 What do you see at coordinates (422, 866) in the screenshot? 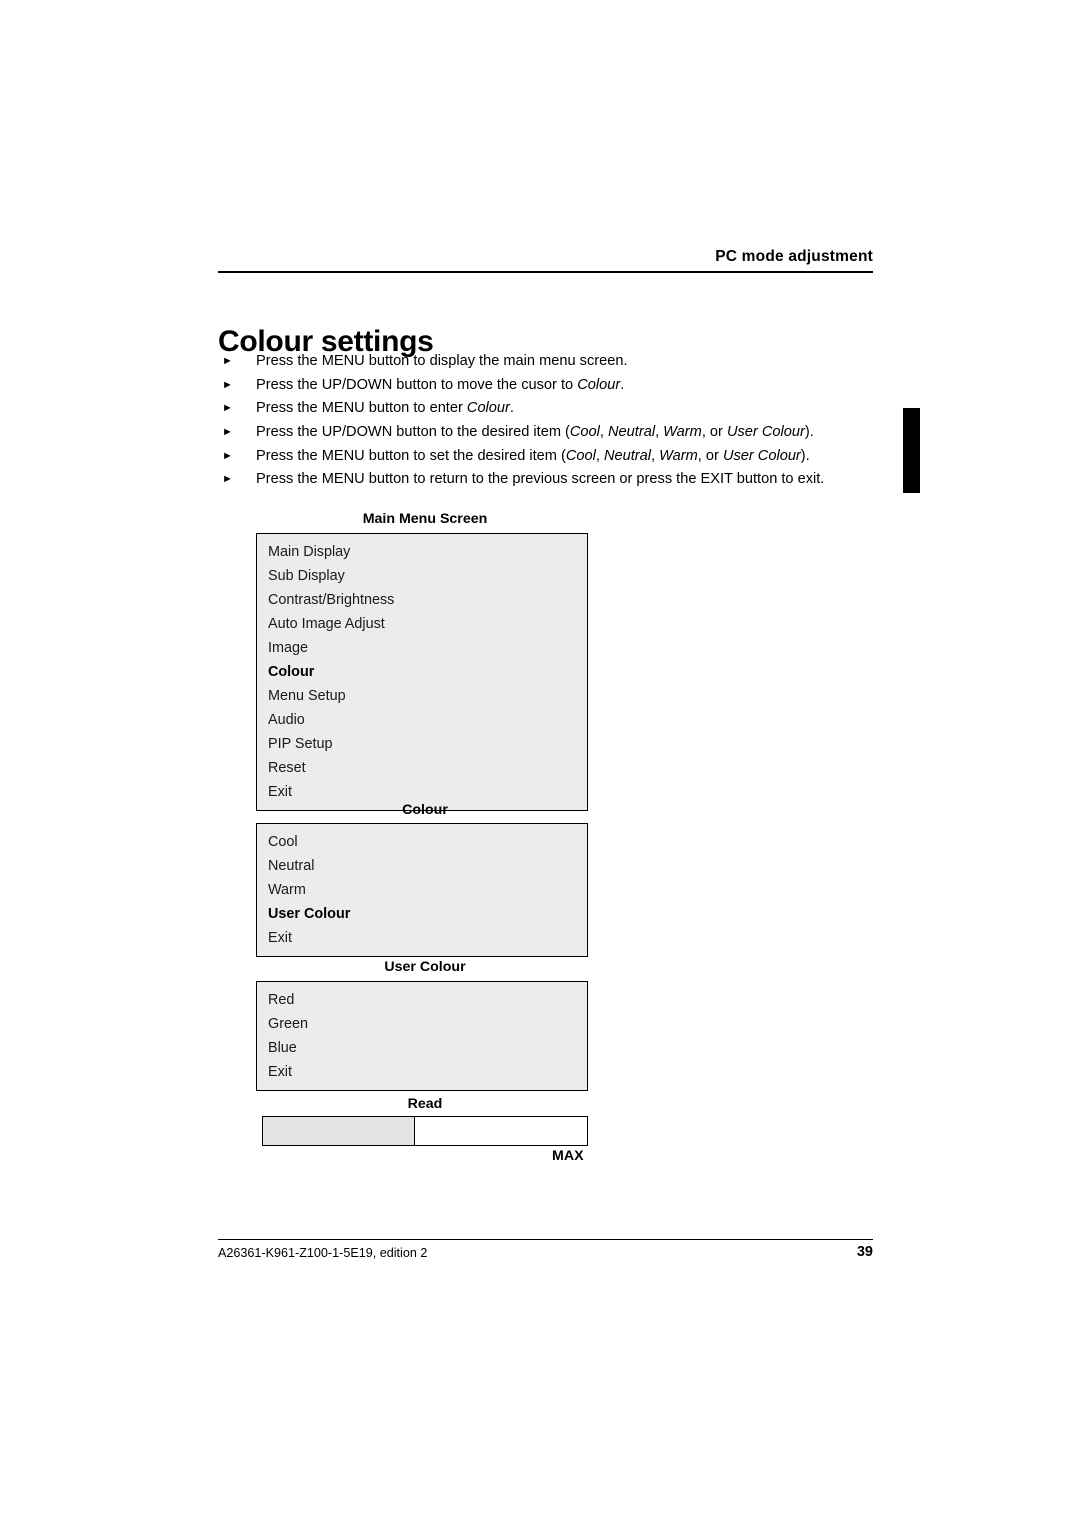
I see `menu-item: Neutral` at bounding box center [422, 866].